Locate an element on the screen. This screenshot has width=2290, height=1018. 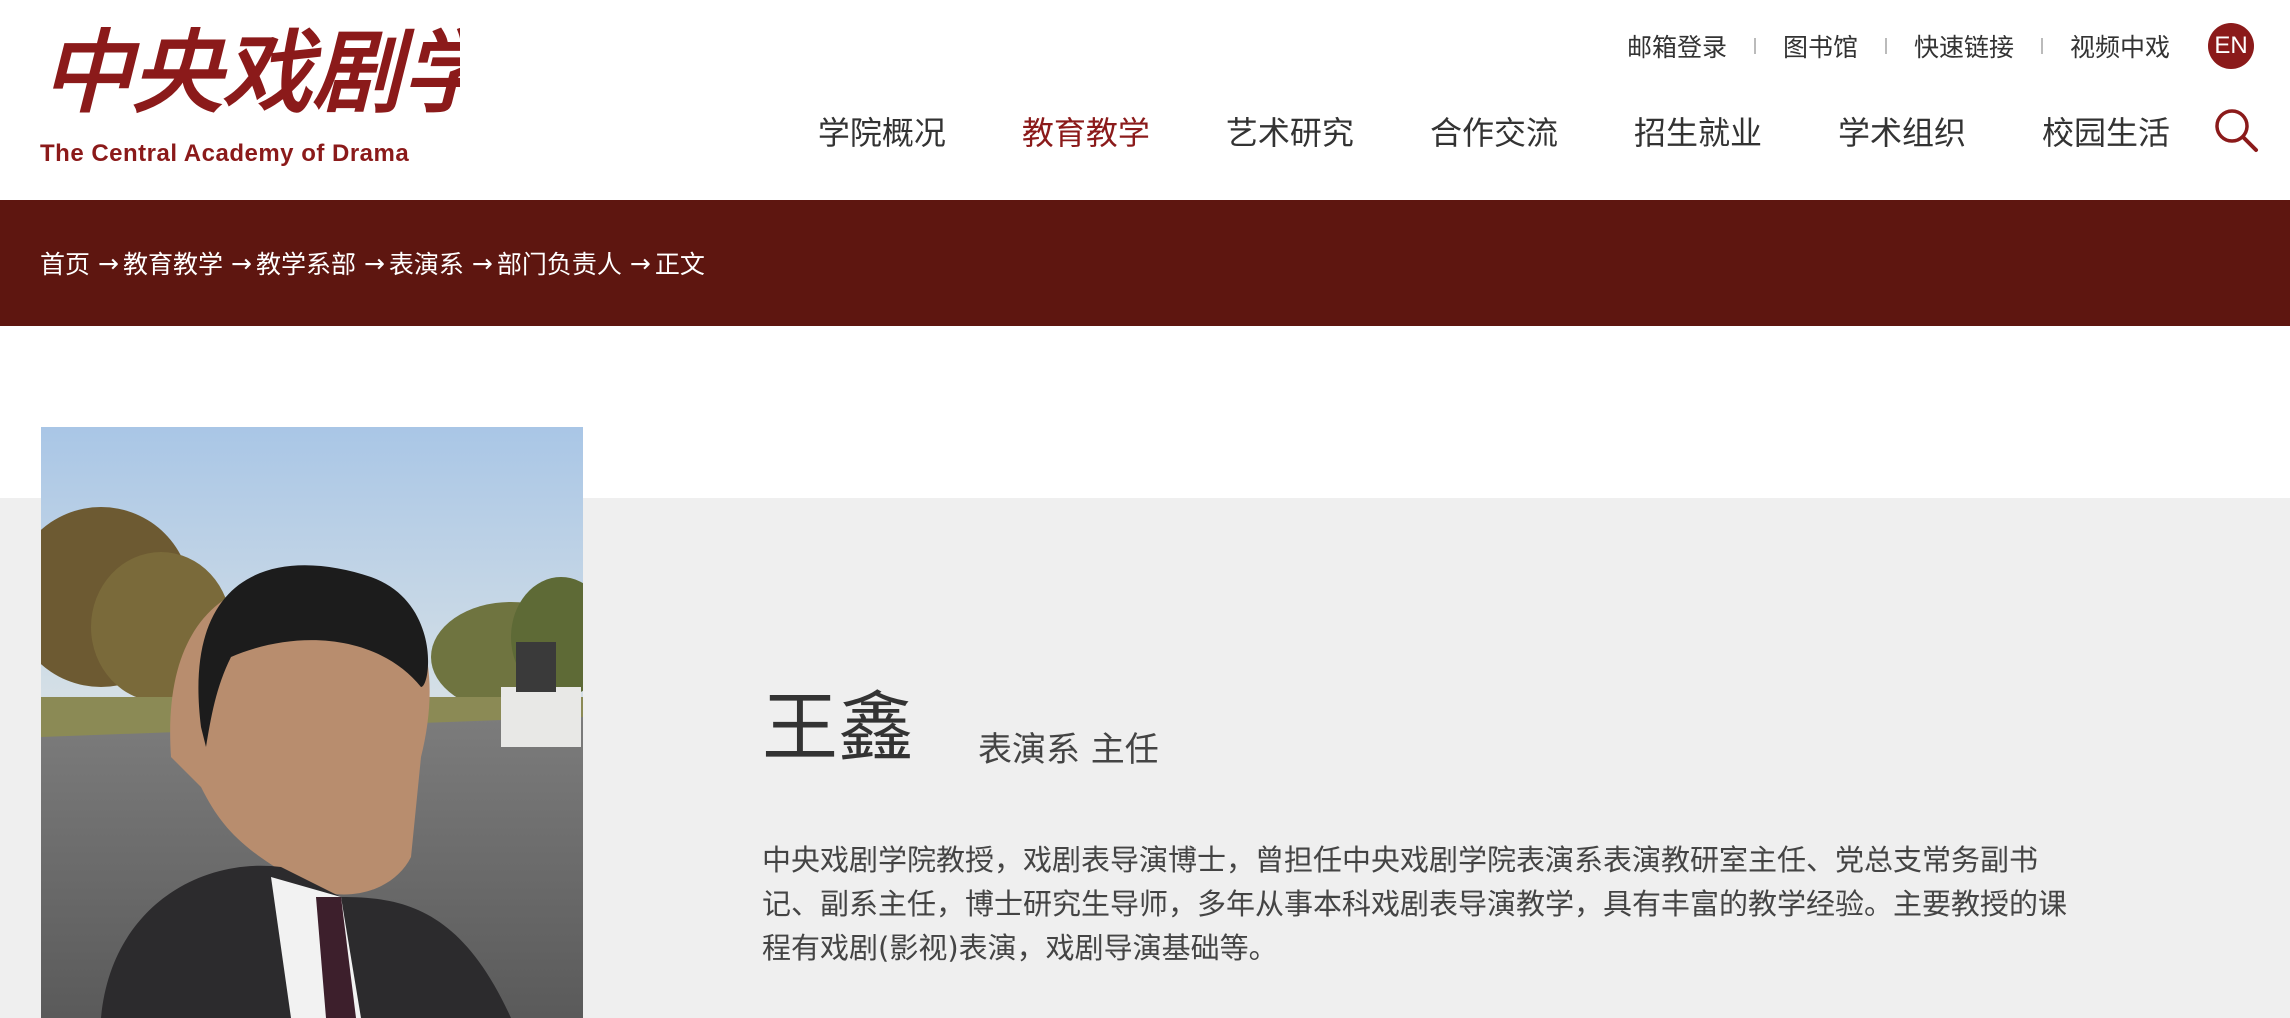
search-icon is located at coordinates (2236, 130).